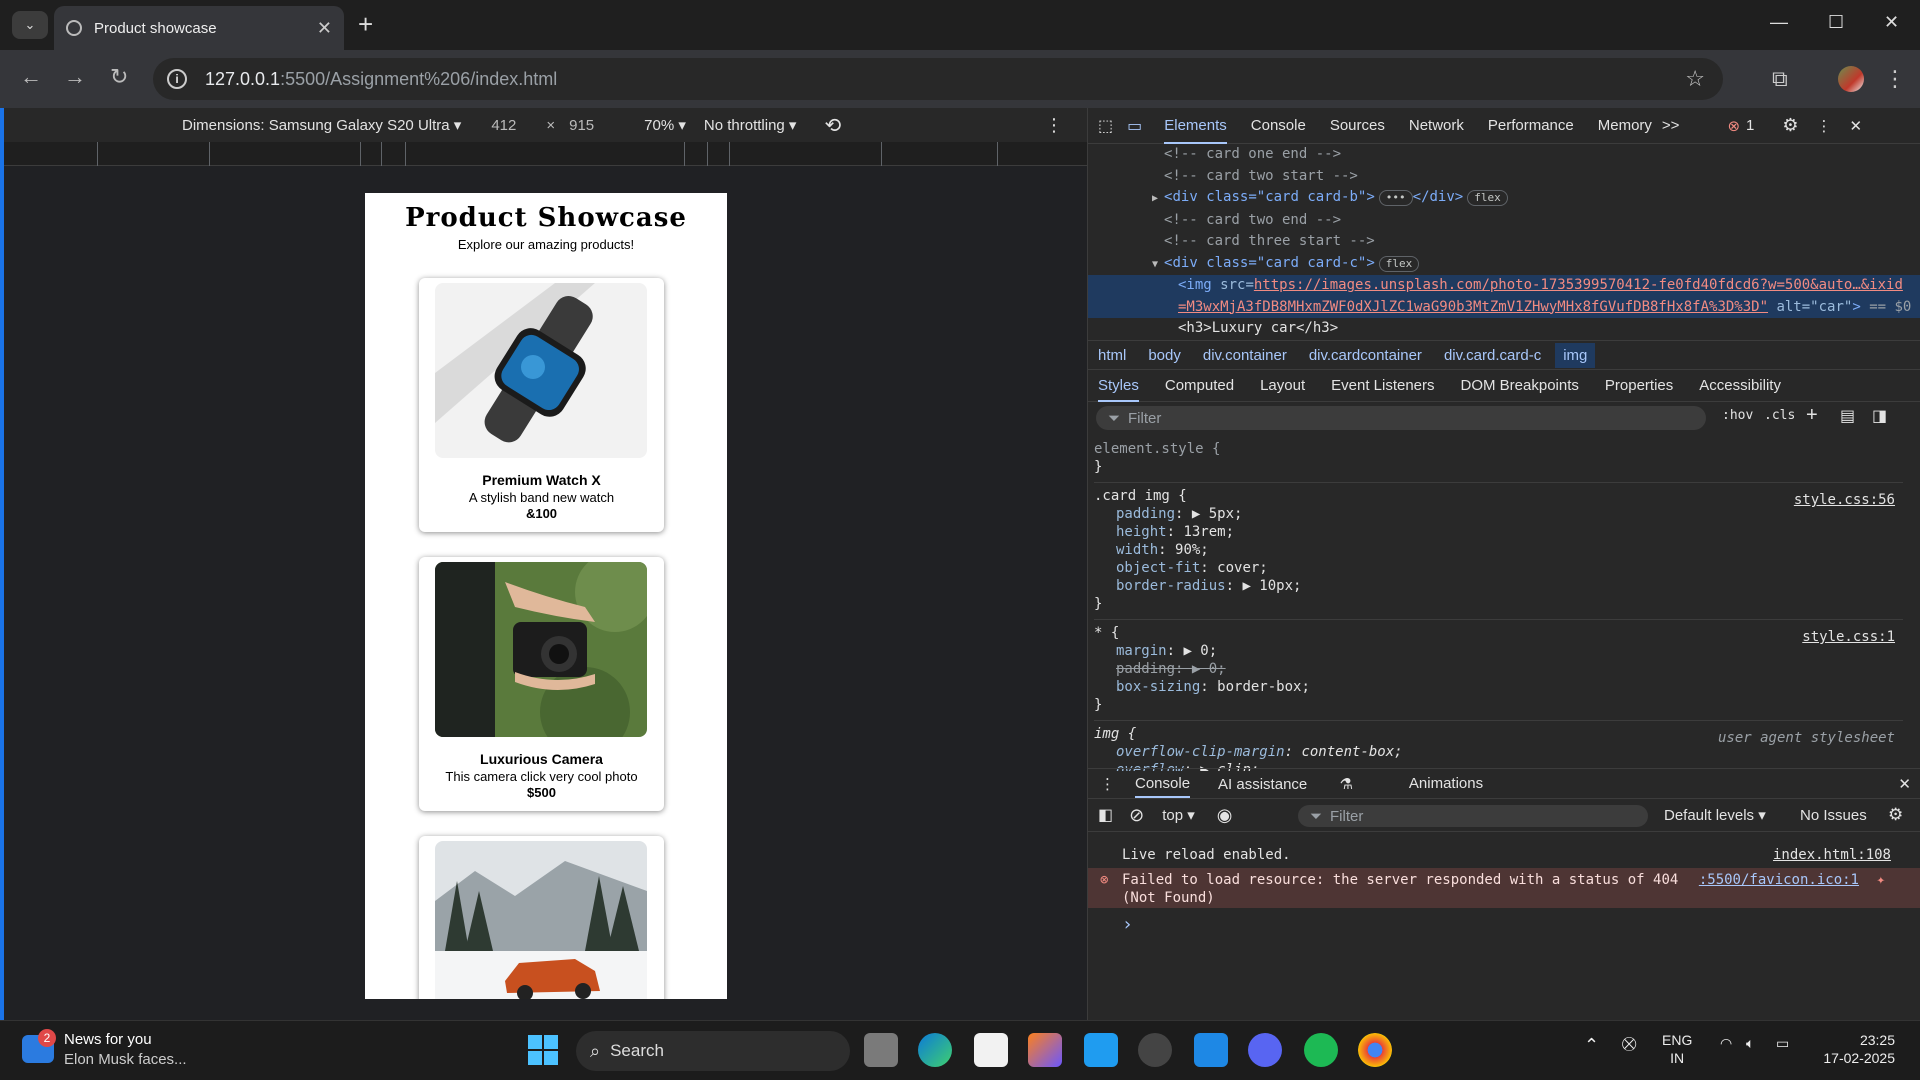  Describe the element at coordinates (1504, 264) in the screenshot. I see `dom-node-card-c: ▼ <div class="card card-c"> flex` at that location.